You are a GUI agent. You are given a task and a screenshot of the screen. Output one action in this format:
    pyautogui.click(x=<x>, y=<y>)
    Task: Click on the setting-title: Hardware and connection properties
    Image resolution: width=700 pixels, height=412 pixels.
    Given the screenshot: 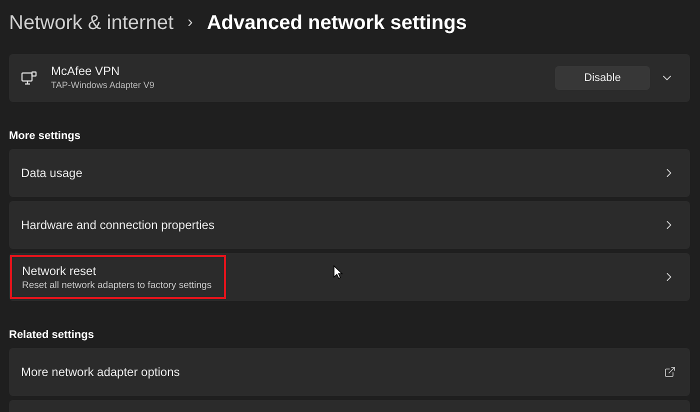 What is the action you would take?
    pyautogui.click(x=117, y=225)
    